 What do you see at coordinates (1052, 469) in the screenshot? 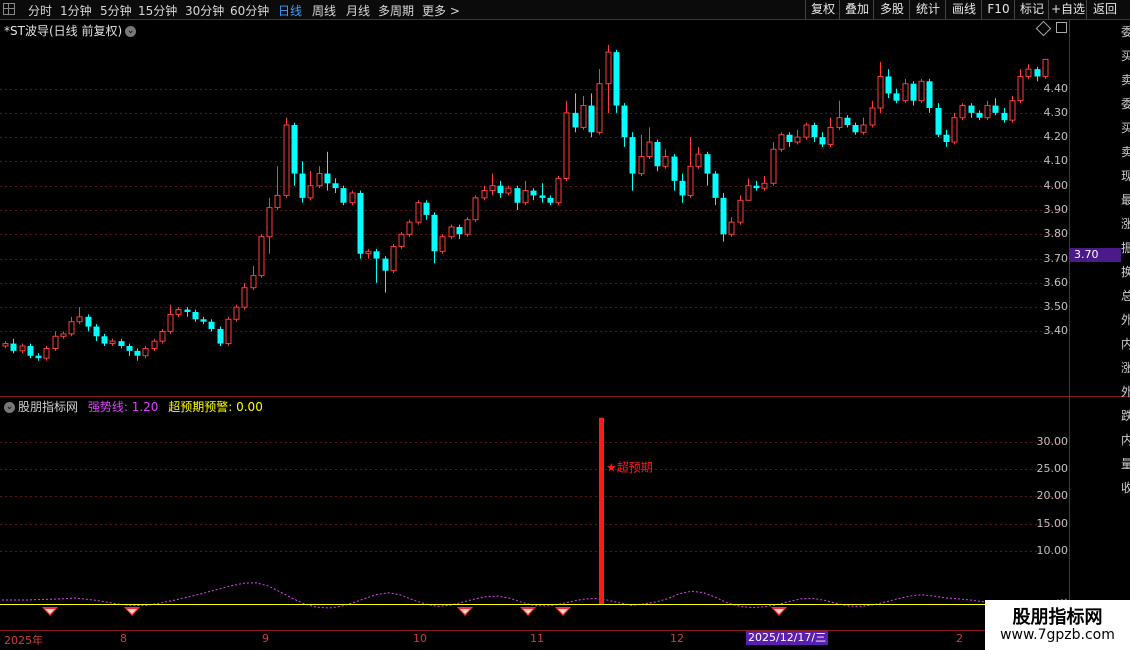
I see `indicator-tick: 25.00` at bounding box center [1052, 469].